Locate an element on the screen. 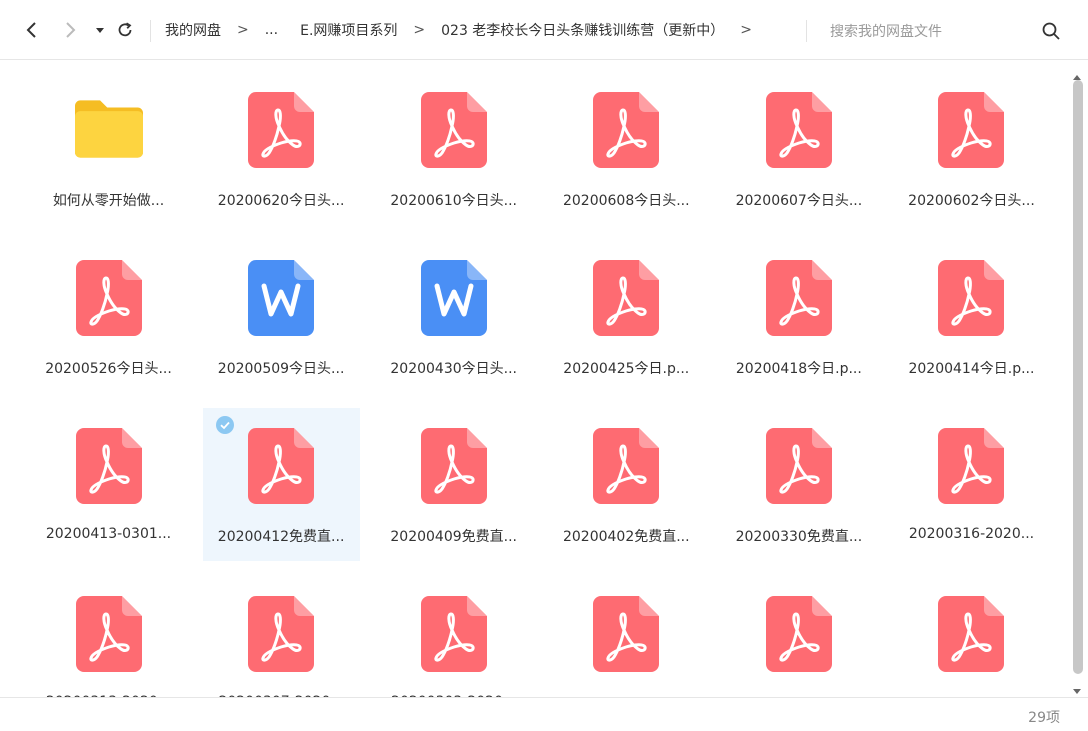 This screenshot has height=731, width=1088. vertical-scrollbar is located at coordinates (1077, 378).